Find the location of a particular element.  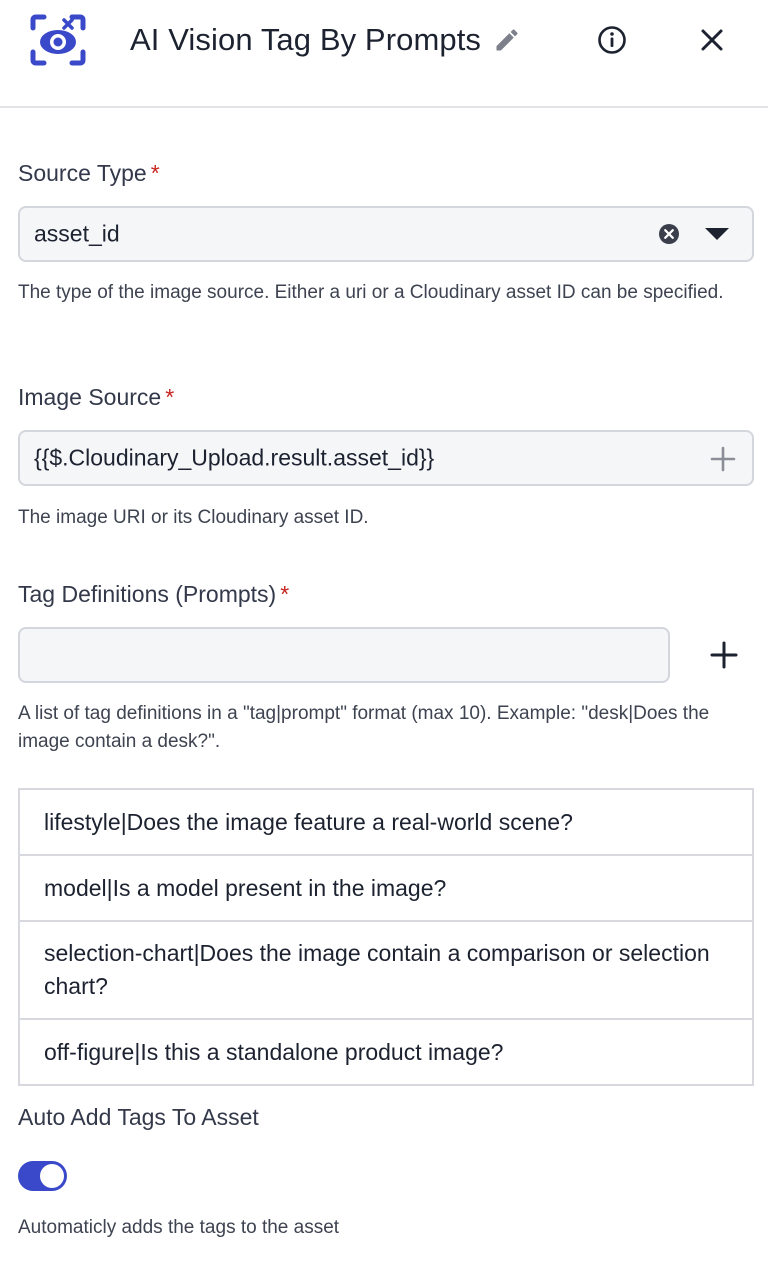

clear-icon is located at coordinates (669, 234).